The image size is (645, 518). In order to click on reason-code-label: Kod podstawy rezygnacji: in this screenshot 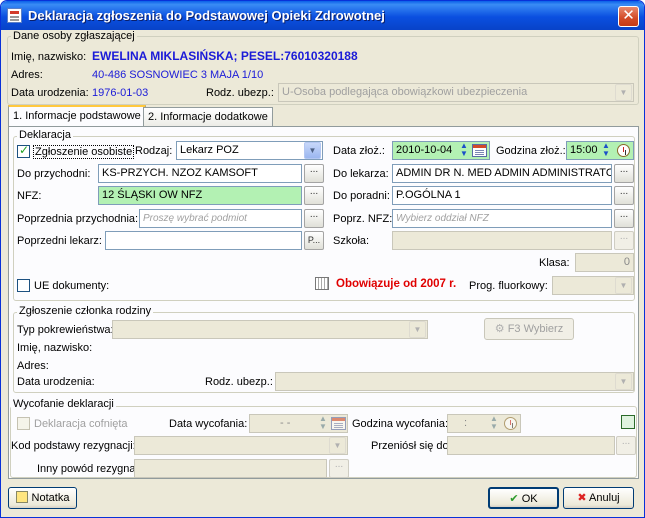, I will do `click(73, 446)`.